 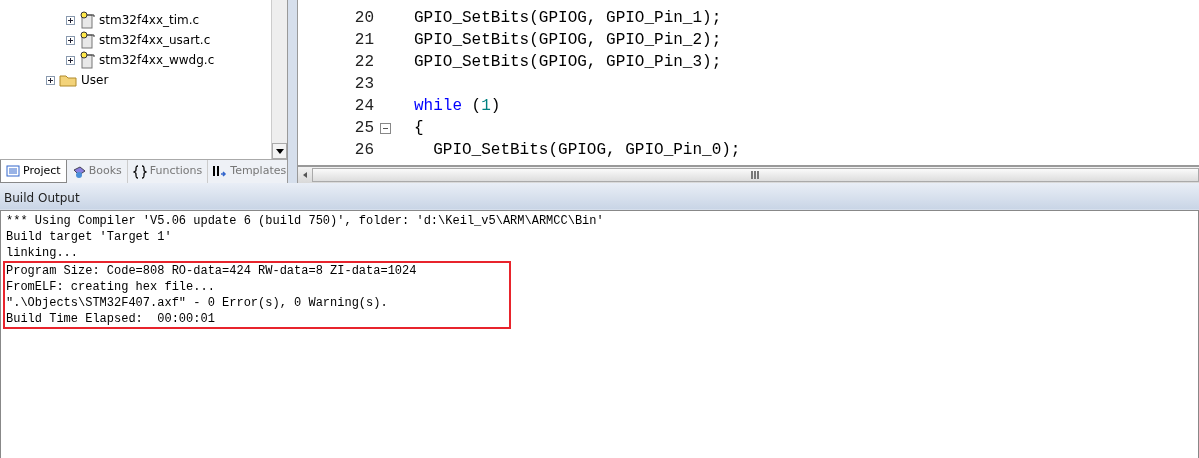 I want to click on folder-icon, so click(x=68, y=80).